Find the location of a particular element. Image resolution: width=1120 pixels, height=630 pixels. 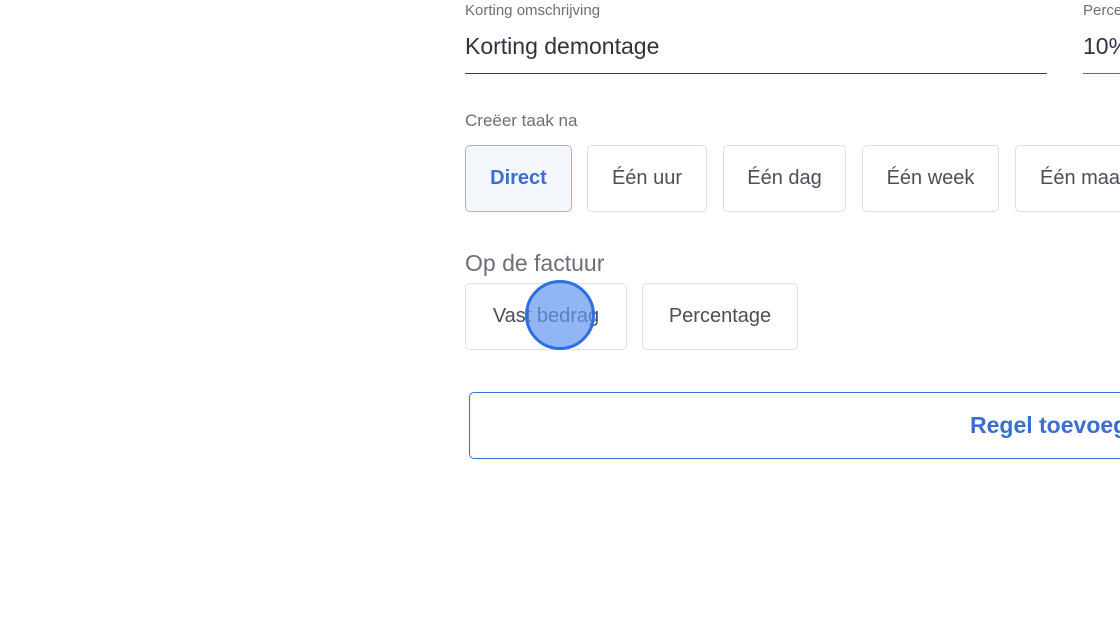

invoice-percentage-option: Percentage is located at coordinates (720, 316).